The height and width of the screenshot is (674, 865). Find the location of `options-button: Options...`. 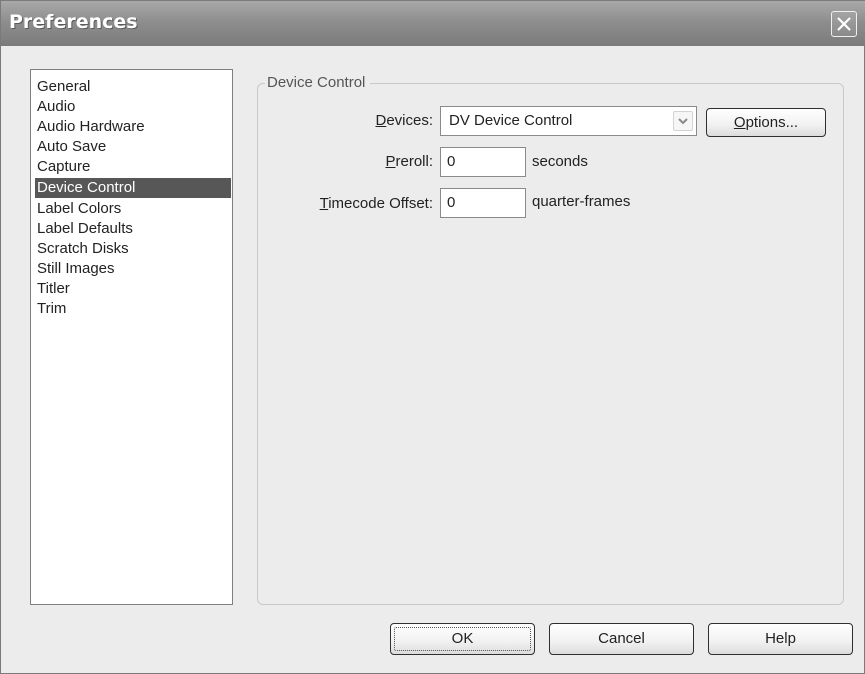

options-button: Options... is located at coordinates (766, 122).